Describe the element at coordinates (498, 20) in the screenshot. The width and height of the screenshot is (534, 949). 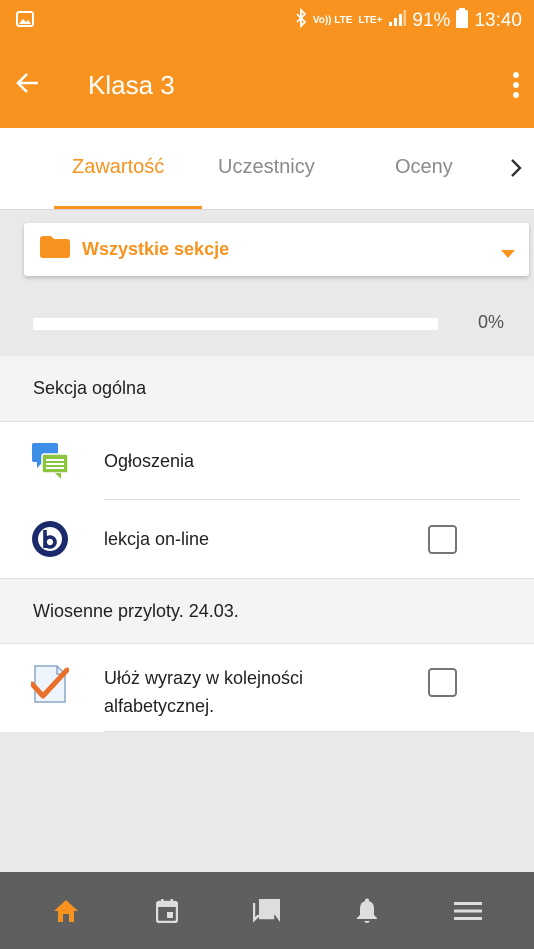
I see `clock: 13:40` at that location.